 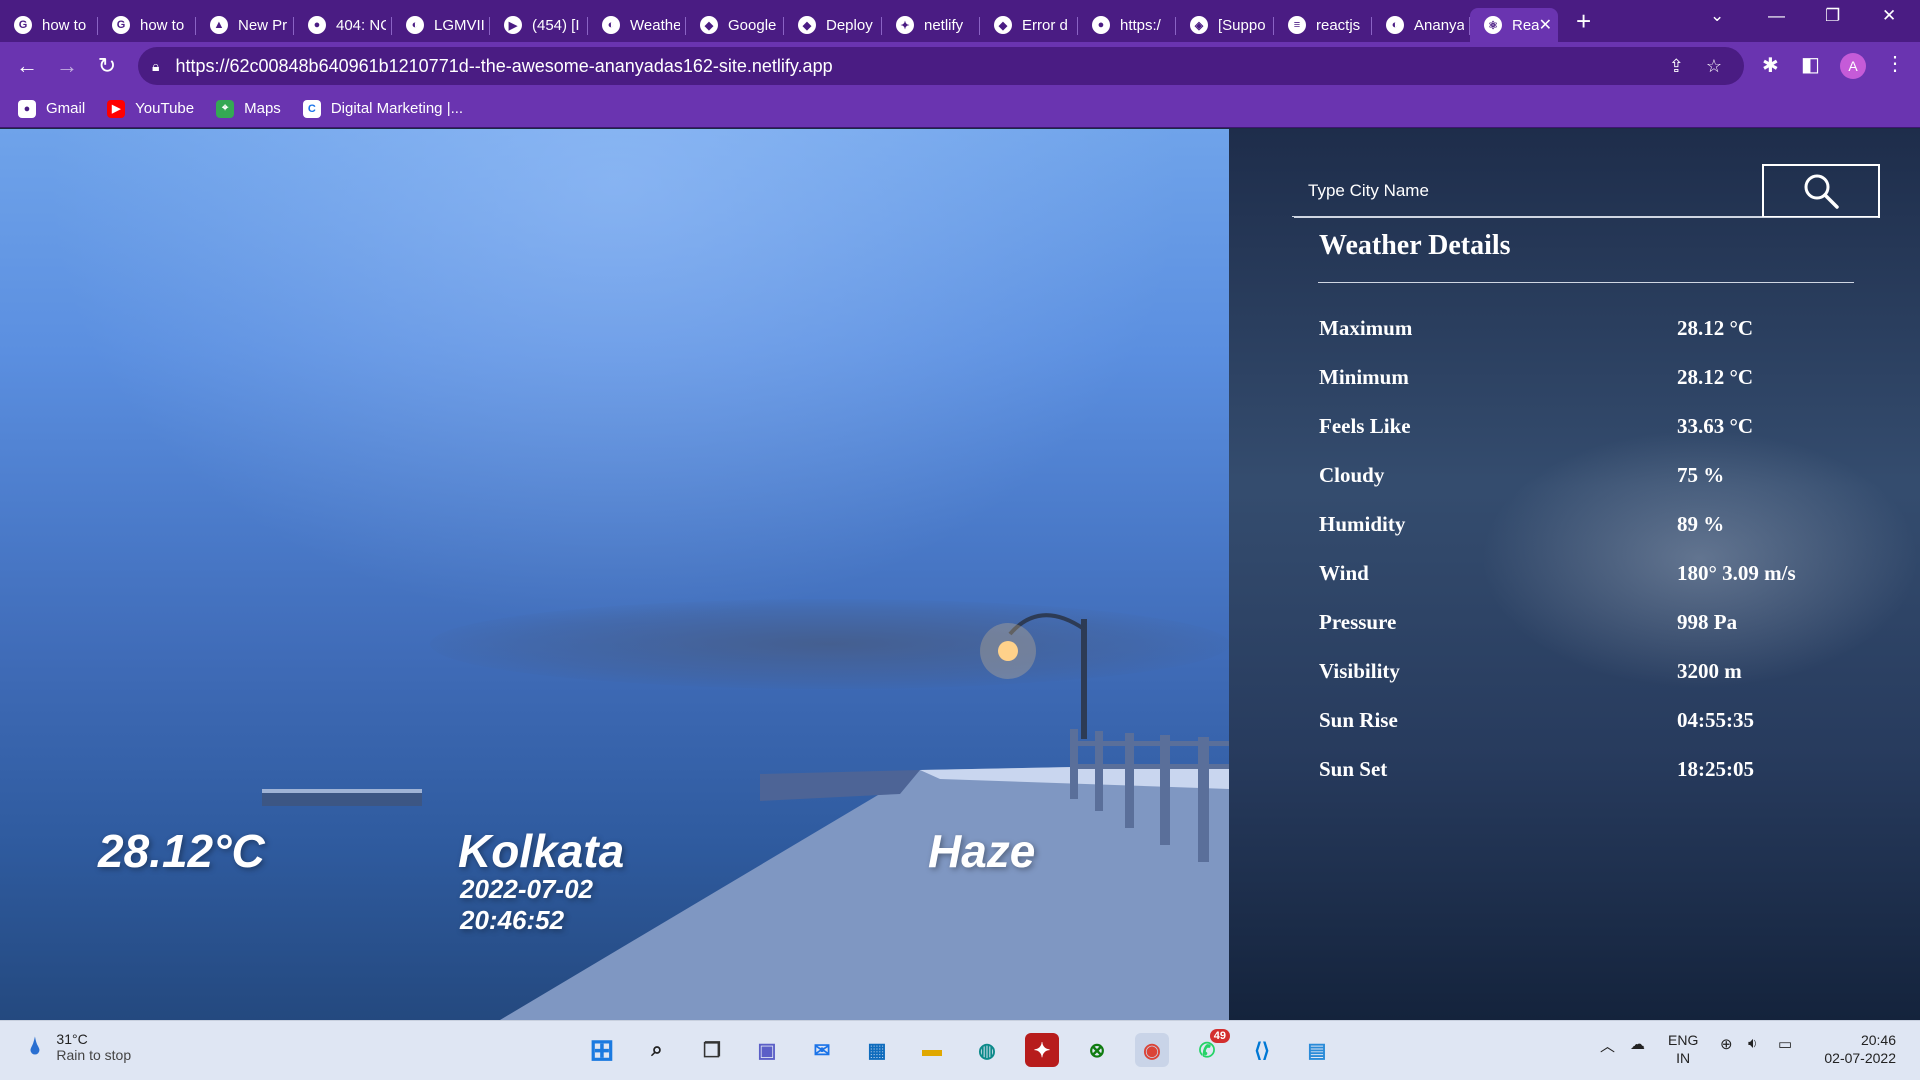 What do you see at coordinates (1589, 576) in the screenshot?
I see `detail-row: Wind 180° 3.09 m/s` at bounding box center [1589, 576].